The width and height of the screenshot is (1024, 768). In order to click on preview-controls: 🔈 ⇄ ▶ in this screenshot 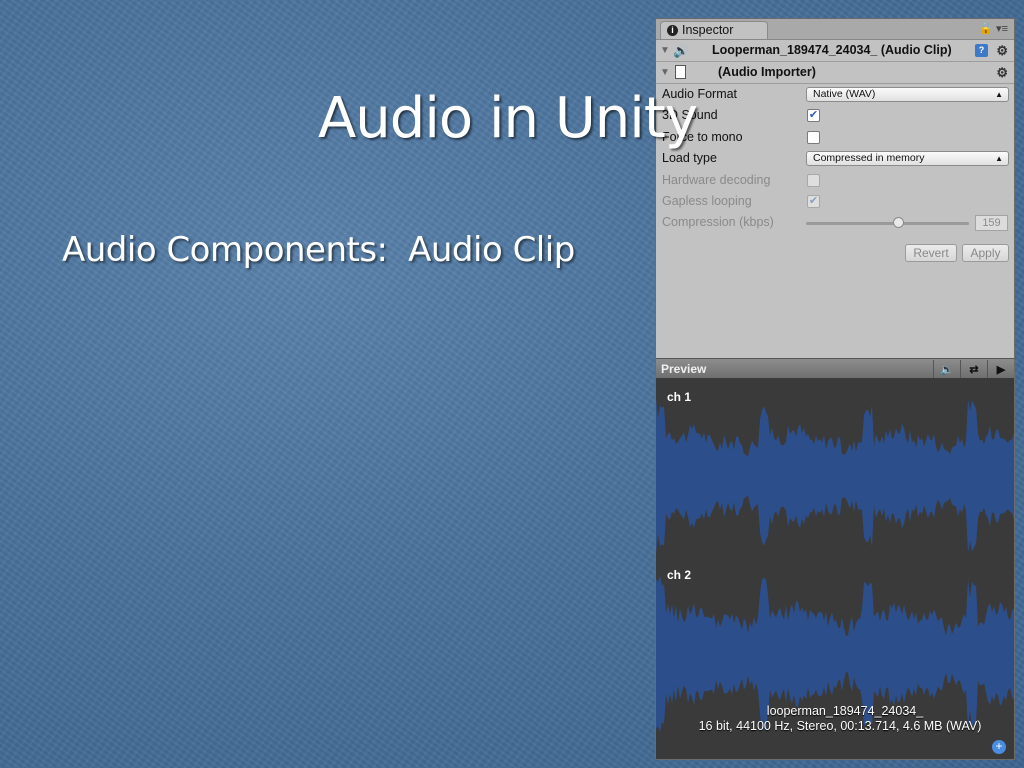, I will do `click(973, 369)`.